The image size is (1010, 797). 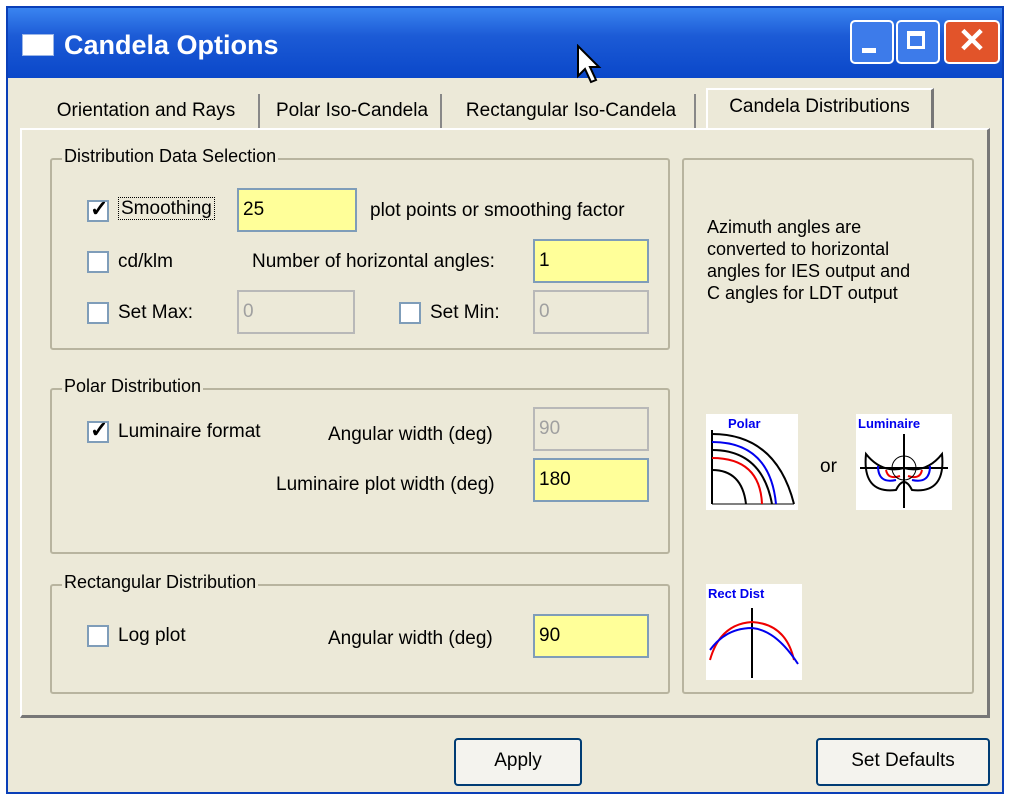 What do you see at coordinates (465, 313) in the screenshot?
I see `set-min-label: Set Min:` at bounding box center [465, 313].